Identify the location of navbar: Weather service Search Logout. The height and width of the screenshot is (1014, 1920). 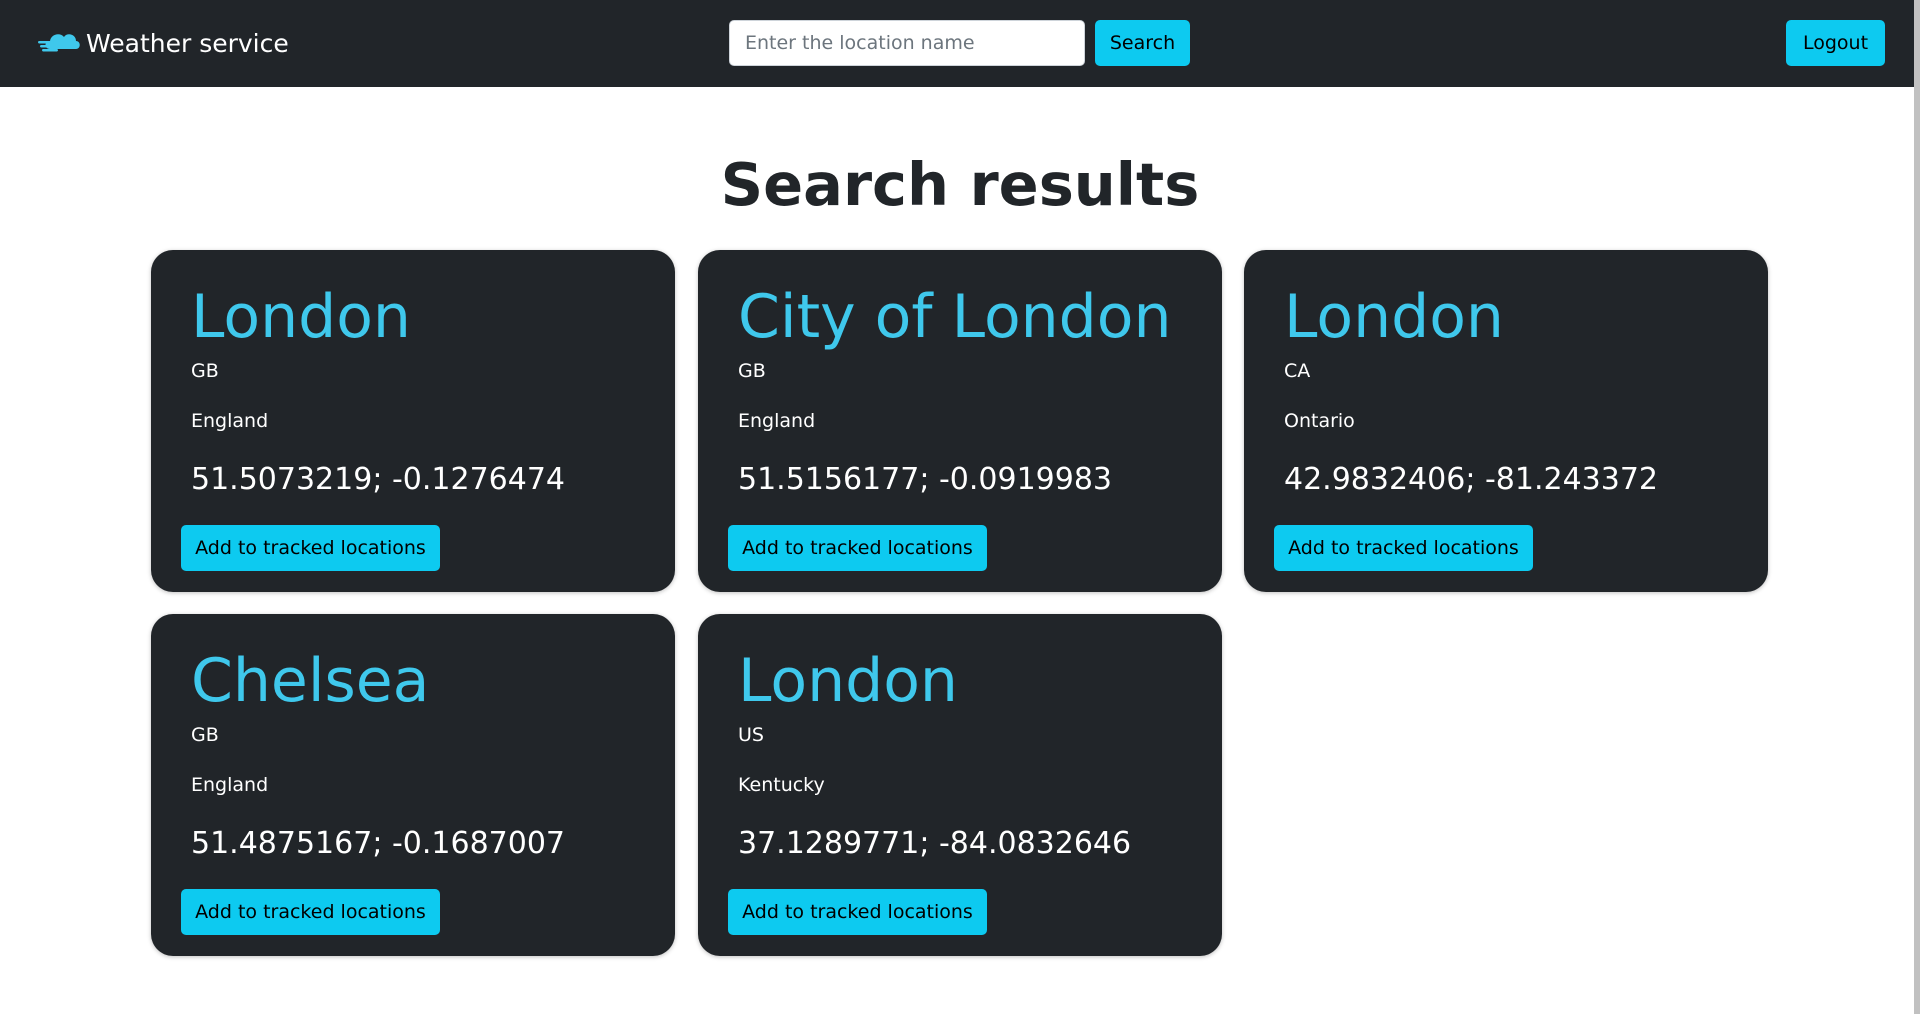
(960, 43).